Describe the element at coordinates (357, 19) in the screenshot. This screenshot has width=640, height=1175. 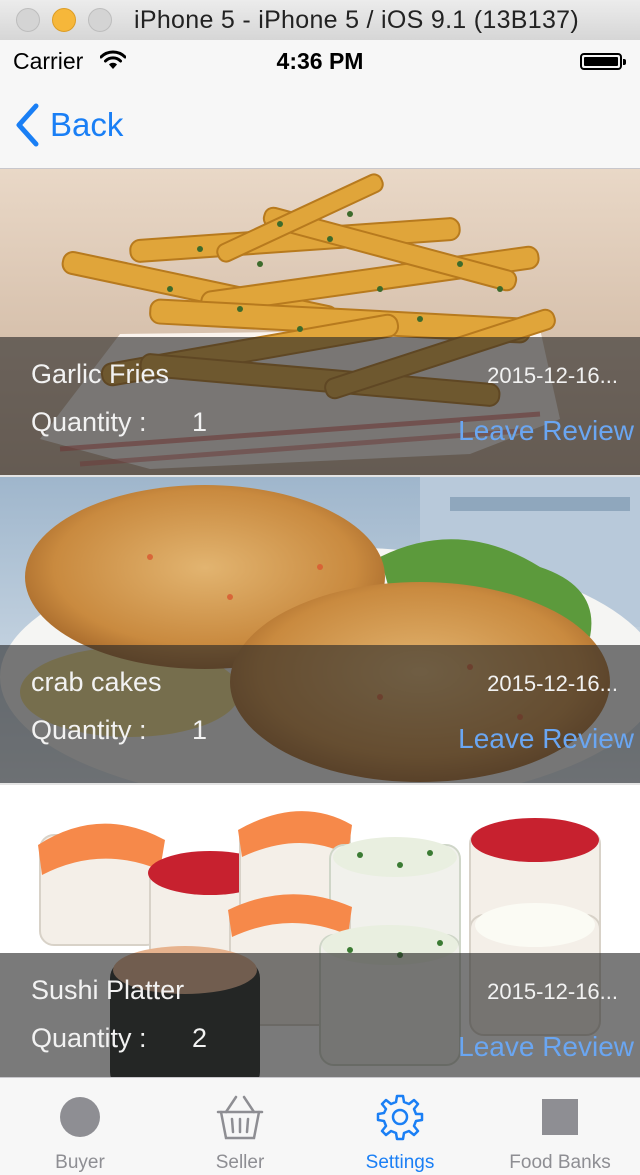
I see `window-title: iPhone 5 - iPhone 5 / iOS 9.1 (13B137)` at that location.